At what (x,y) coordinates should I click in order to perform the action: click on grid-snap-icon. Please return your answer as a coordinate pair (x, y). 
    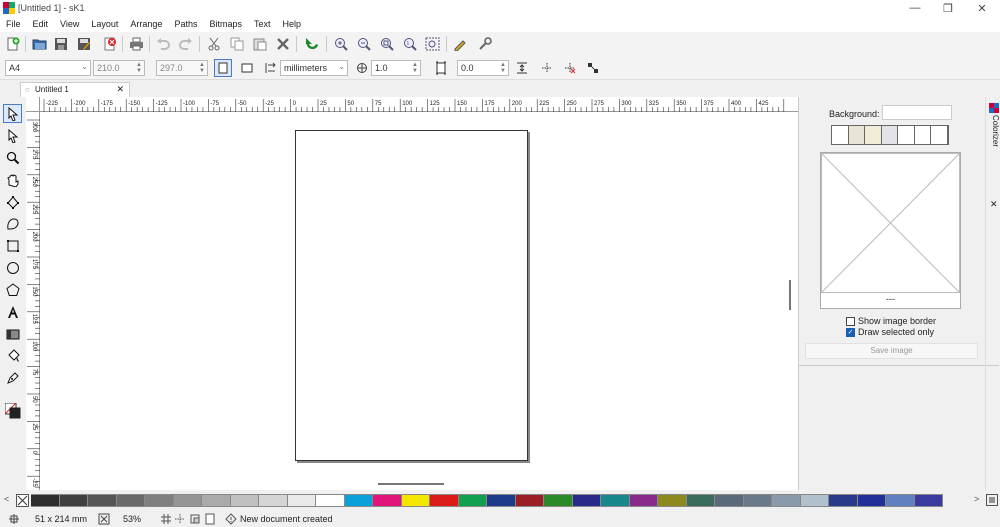
    Looking at the image, I should click on (166, 519).